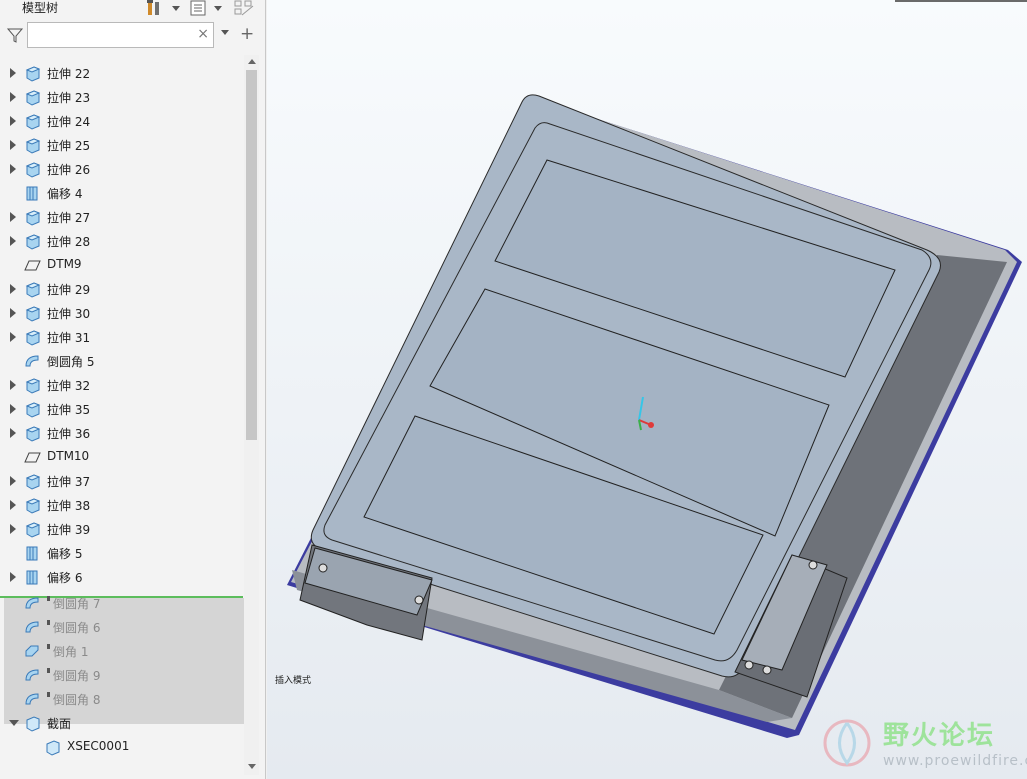  I want to click on clear-icon: ×, so click(203, 34).